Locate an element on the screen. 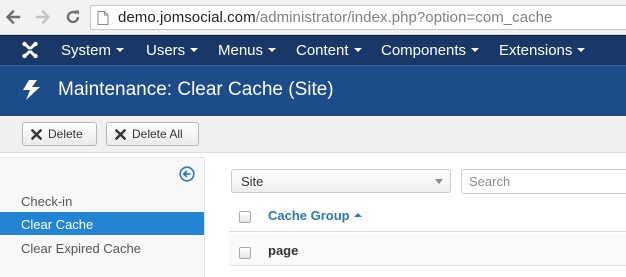 Image resolution: width=626 pixels, height=277 pixels. reload-icon is located at coordinates (73, 17).